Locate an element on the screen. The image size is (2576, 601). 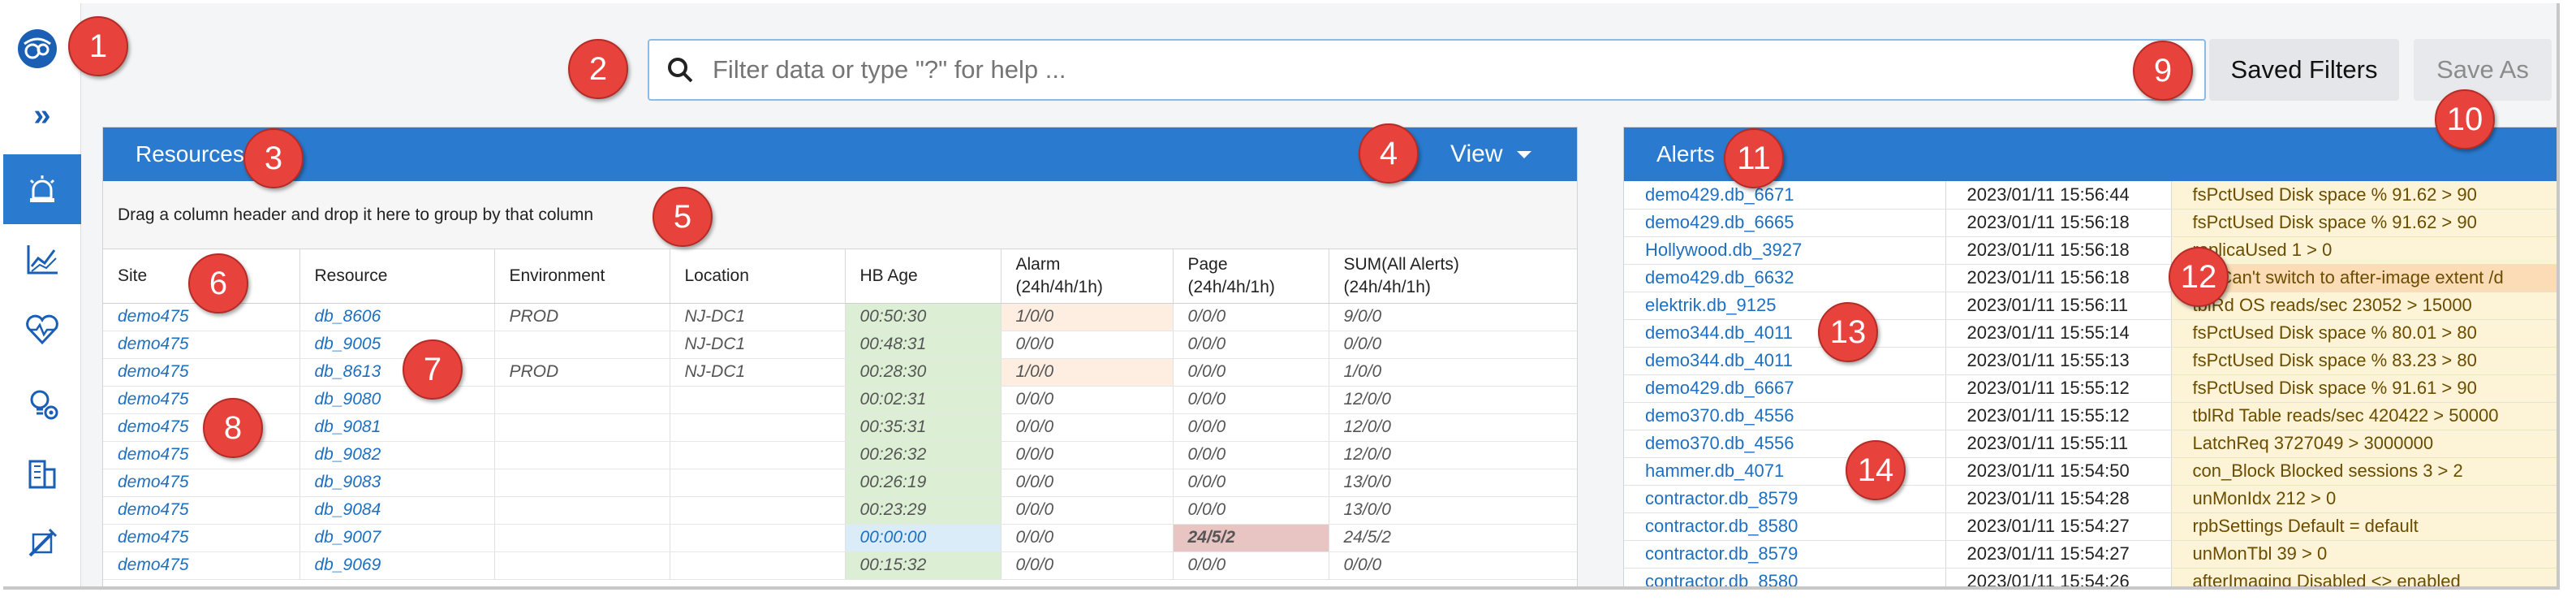
resource-link: db_9069 is located at coordinates (397, 565).